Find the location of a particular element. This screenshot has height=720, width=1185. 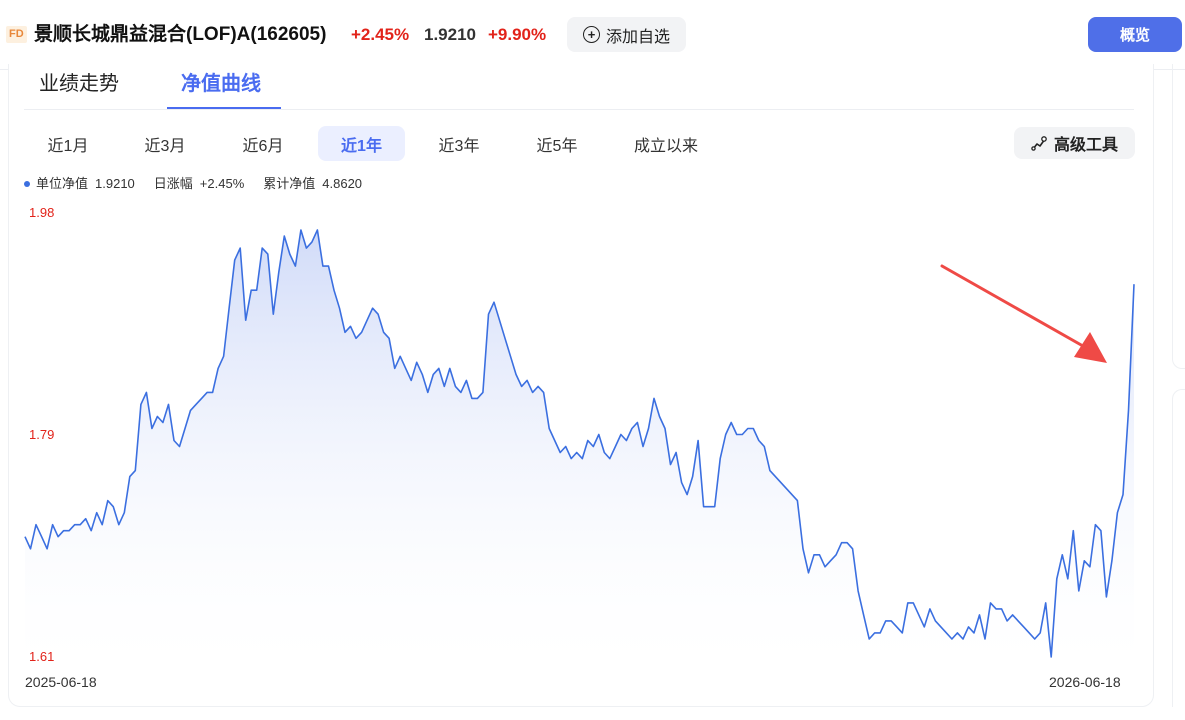

y-tick-label: 1.79 is located at coordinates (42, 434).